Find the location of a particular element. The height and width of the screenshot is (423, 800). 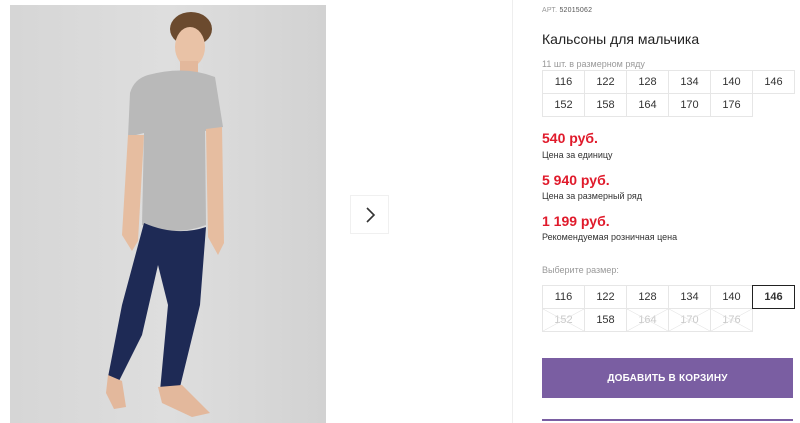

unit-price: 540 руб. is located at coordinates (570, 138).